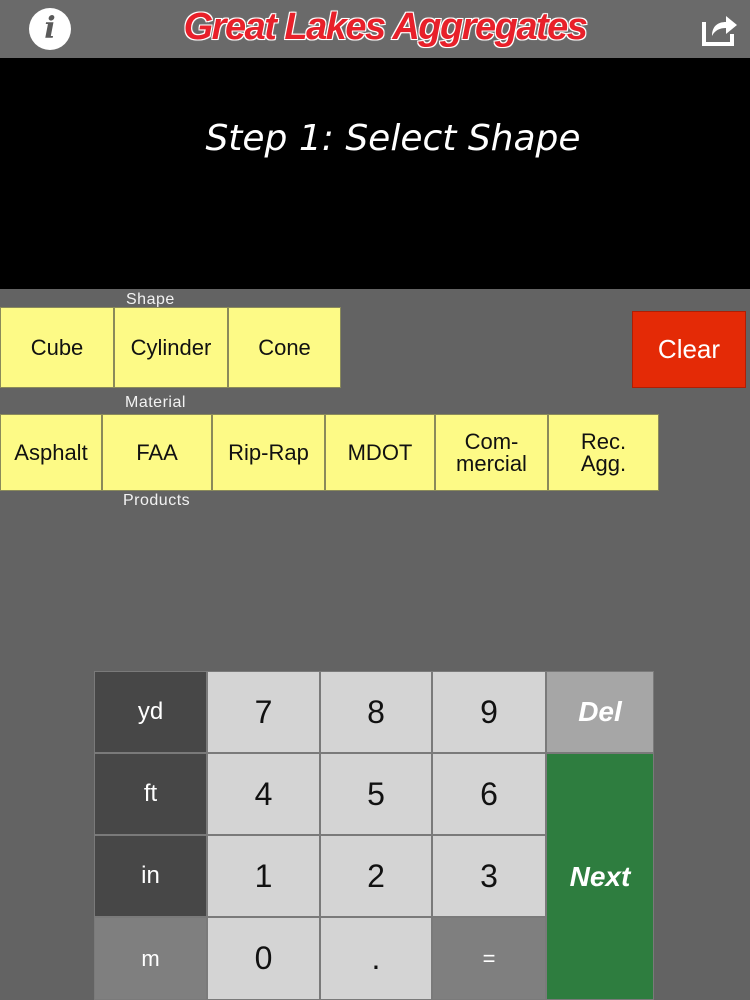 This screenshot has width=750, height=1000. Describe the element at coordinates (376, 958) in the screenshot. I see `decimal-point-key: .` at that location.